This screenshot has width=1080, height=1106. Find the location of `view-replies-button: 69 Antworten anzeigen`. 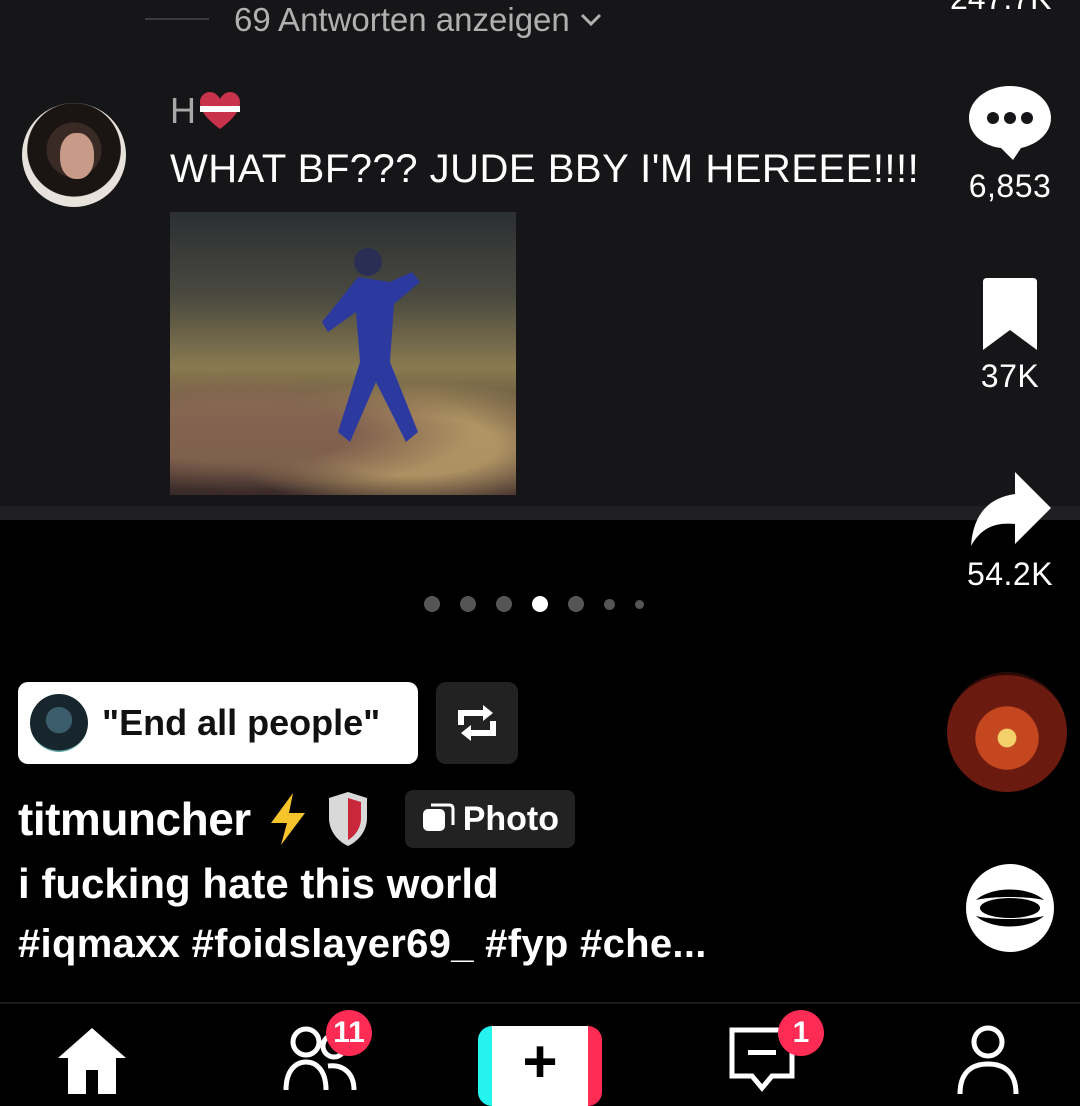

view-replies-button: 69 Antworten anzeigen is located at coordinates (418, 20).